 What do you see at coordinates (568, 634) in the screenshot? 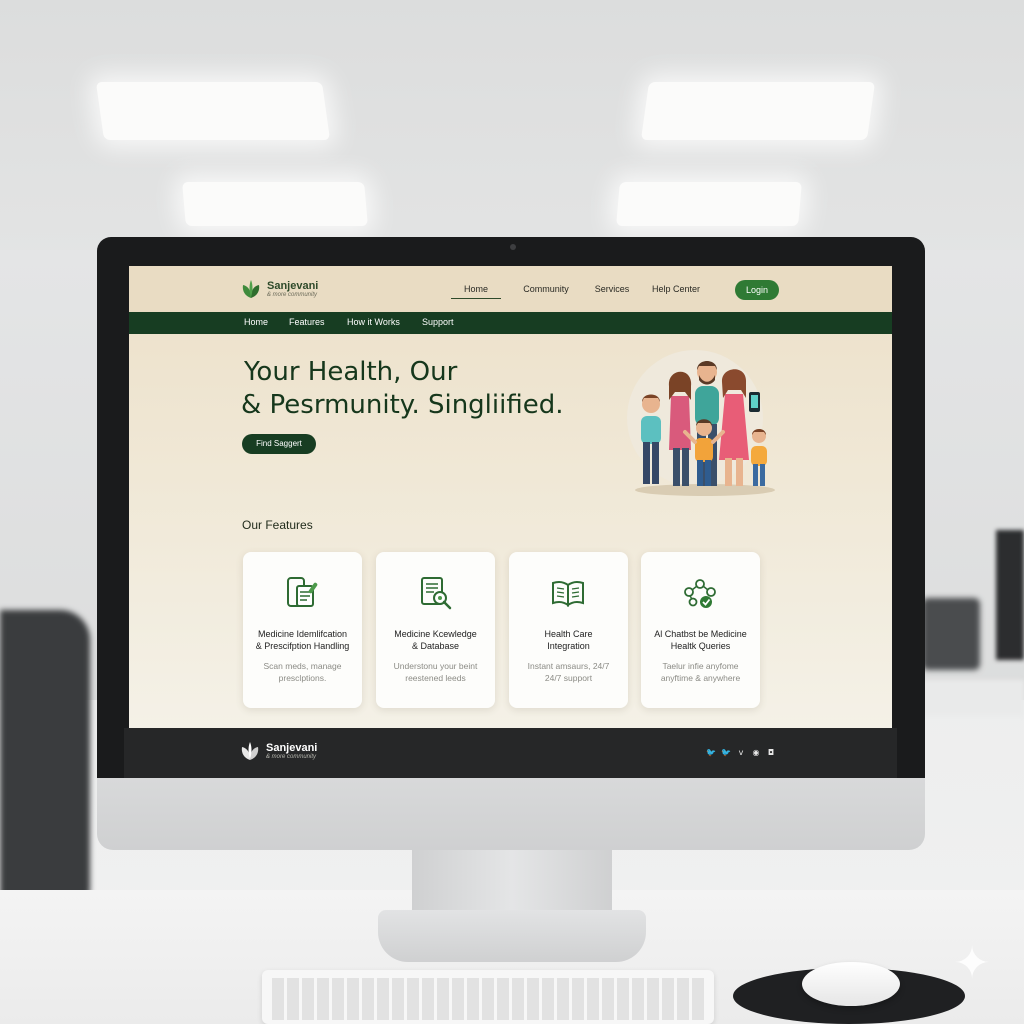
I see `feature-title-line: Health Care` at bounding box center [568, 634].